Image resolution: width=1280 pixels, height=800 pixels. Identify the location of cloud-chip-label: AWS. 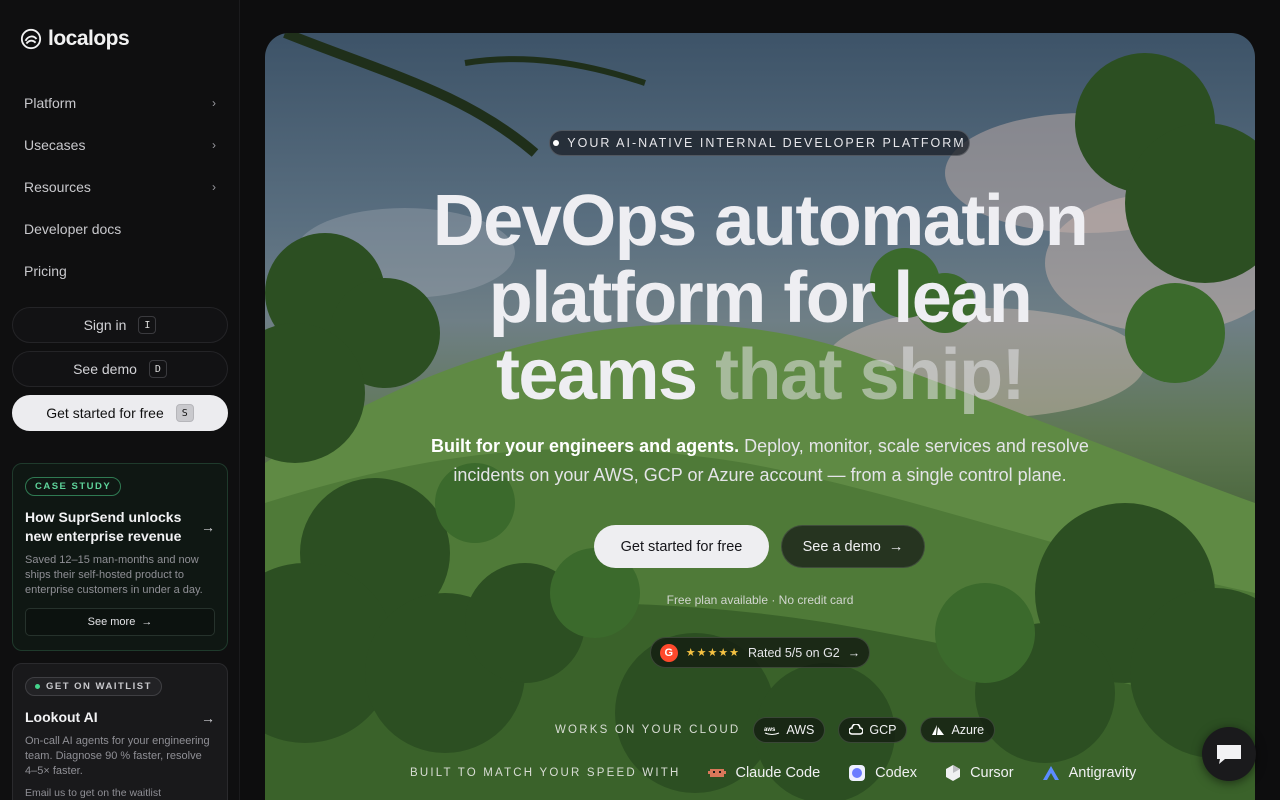
(800, 730).